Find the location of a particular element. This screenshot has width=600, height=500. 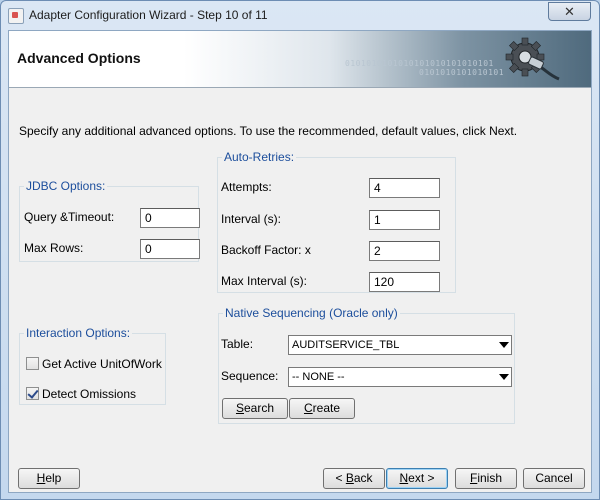

search-button-label: earch is located at coordinates (259, 408).